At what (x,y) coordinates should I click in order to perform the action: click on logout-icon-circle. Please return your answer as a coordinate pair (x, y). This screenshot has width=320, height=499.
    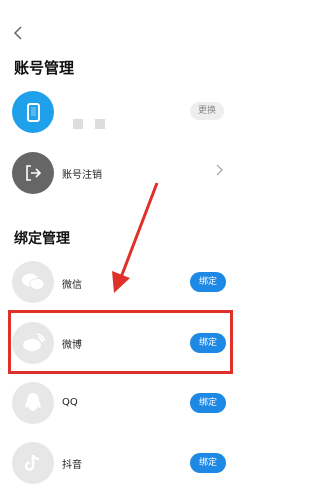
    Looking at the image, I should click on (33, 173).